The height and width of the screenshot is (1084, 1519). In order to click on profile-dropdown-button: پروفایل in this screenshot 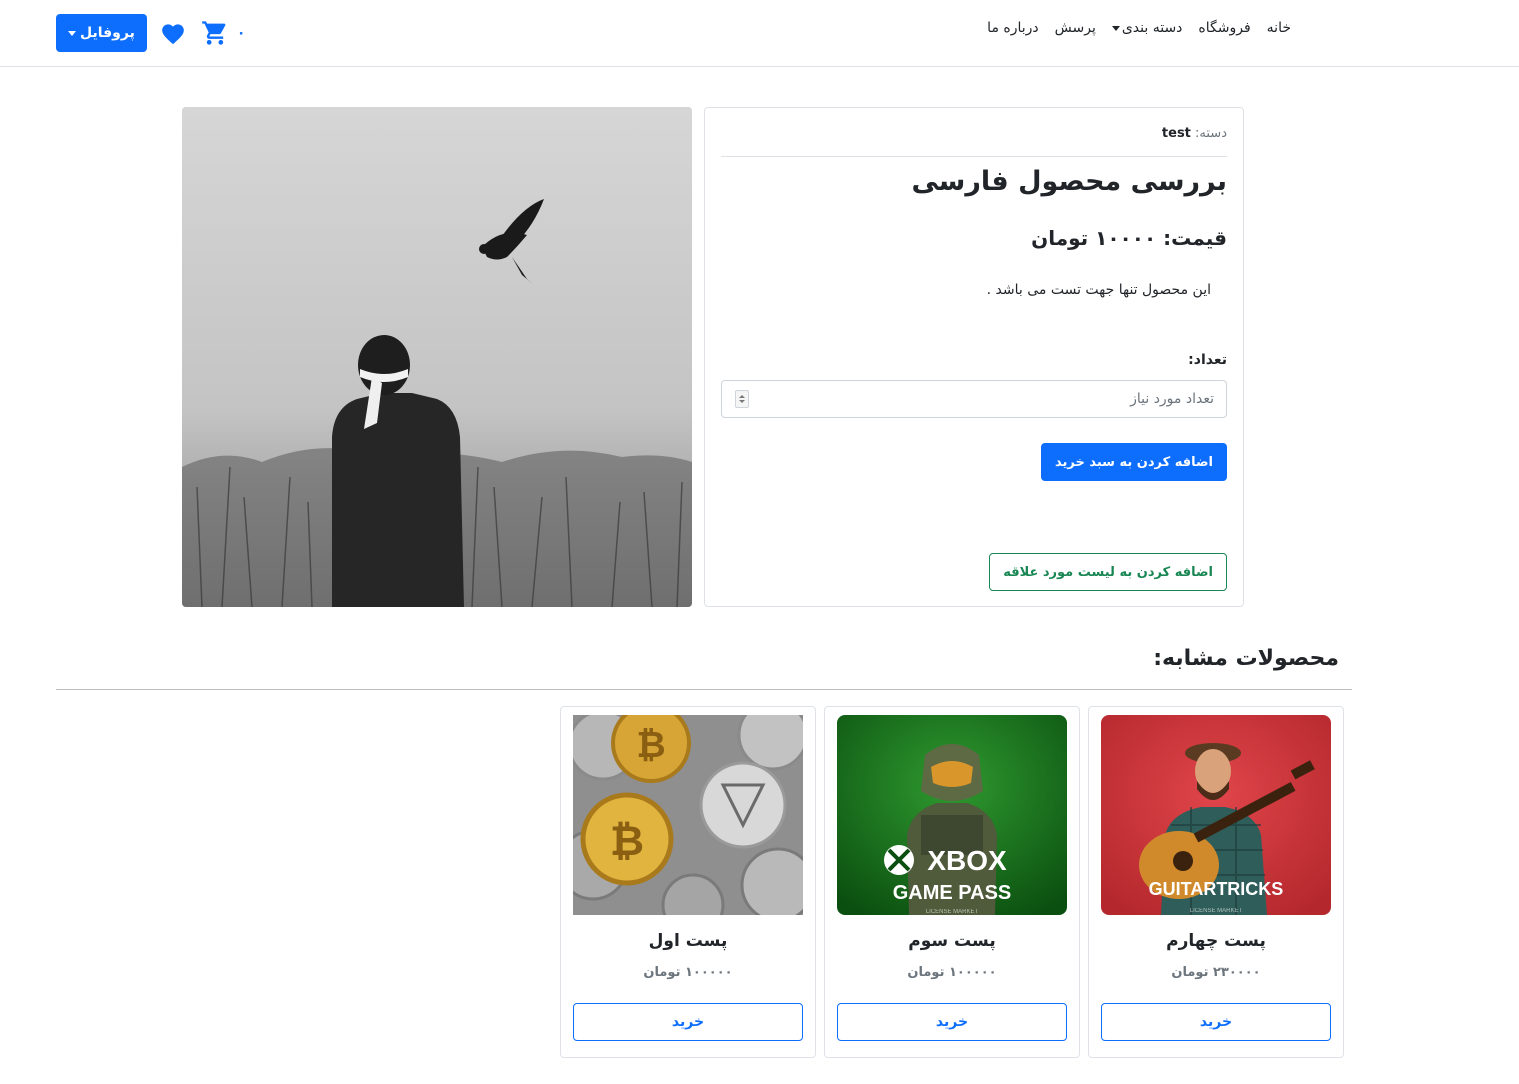, I will do `click(101, 33)`.